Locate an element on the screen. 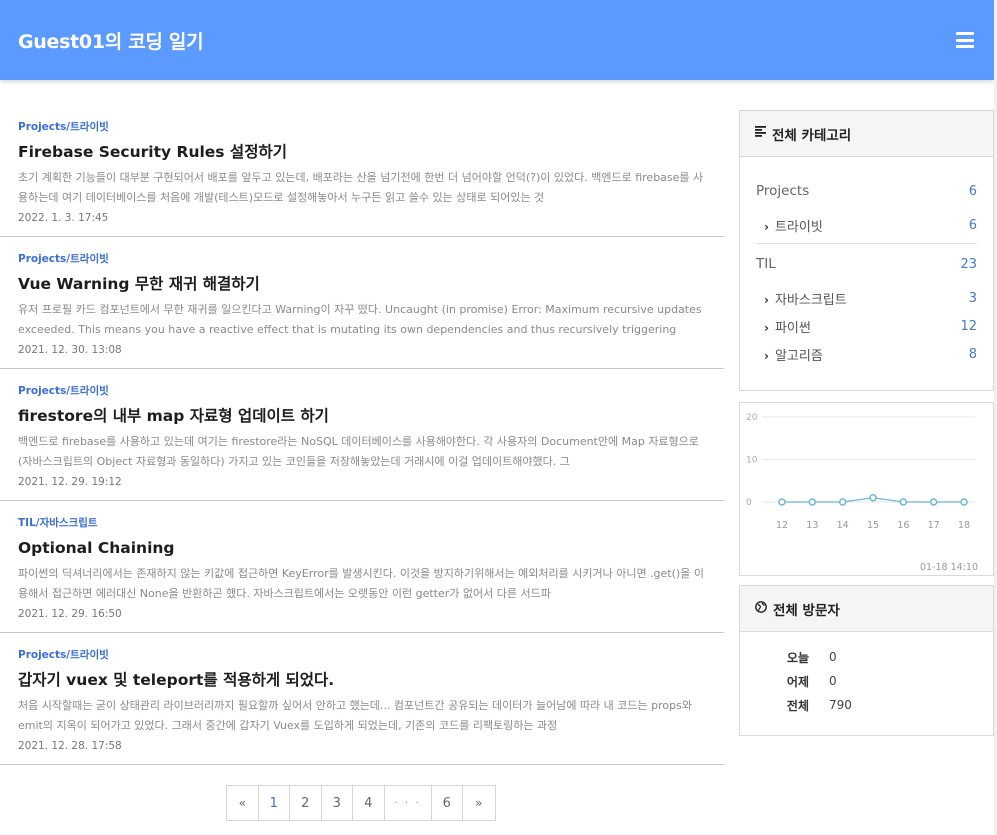  visitor-chart-panel: 20 10 0 12 13 14 15 16 17 18 01-18 14:10 is located at coordinates (866, 489).